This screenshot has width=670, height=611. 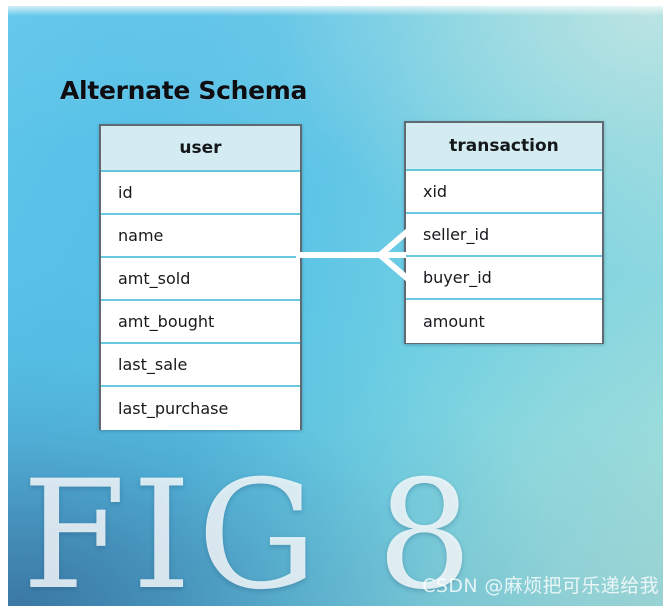 What do you see at coordinates (335, 11) in the screenshot?
I see `background-top-glow` at bounding box center [335, 11].